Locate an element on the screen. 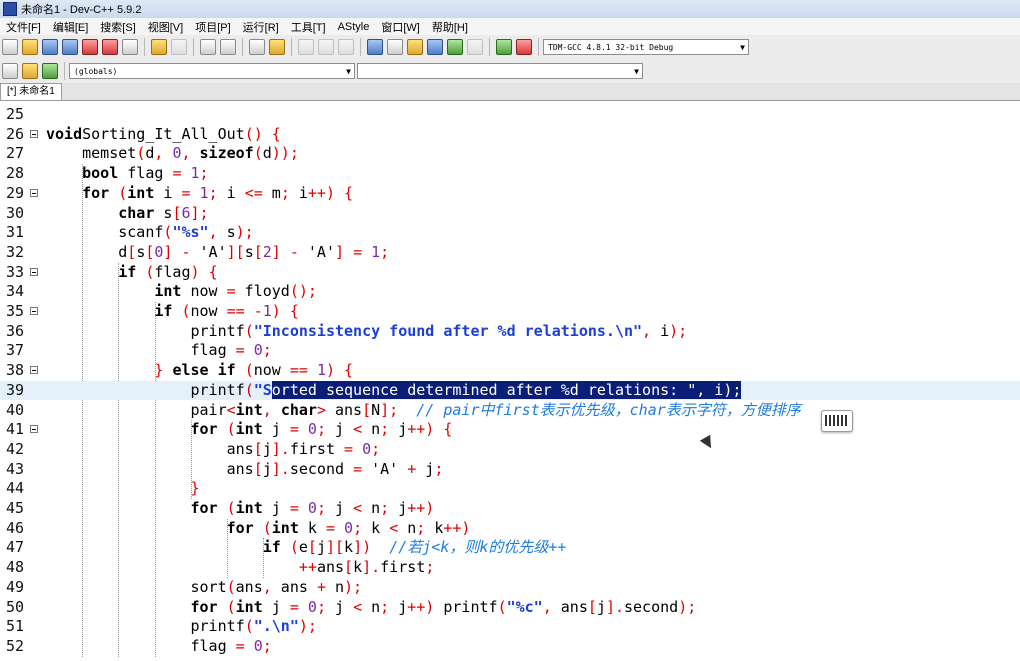  code-token: first is located at coordinates (317, 448).